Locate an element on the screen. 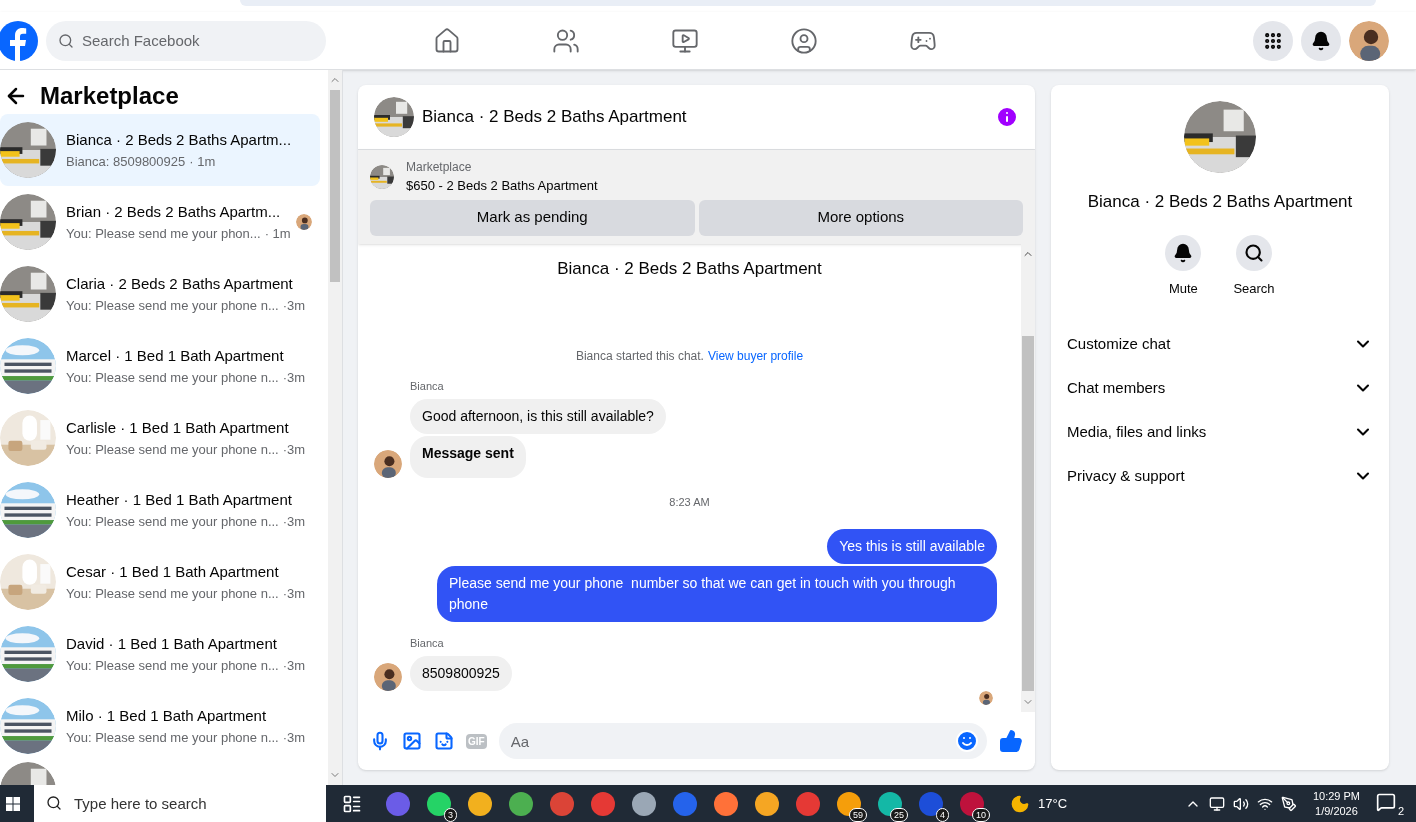  photo-icon is located at coordinates (412, 741).